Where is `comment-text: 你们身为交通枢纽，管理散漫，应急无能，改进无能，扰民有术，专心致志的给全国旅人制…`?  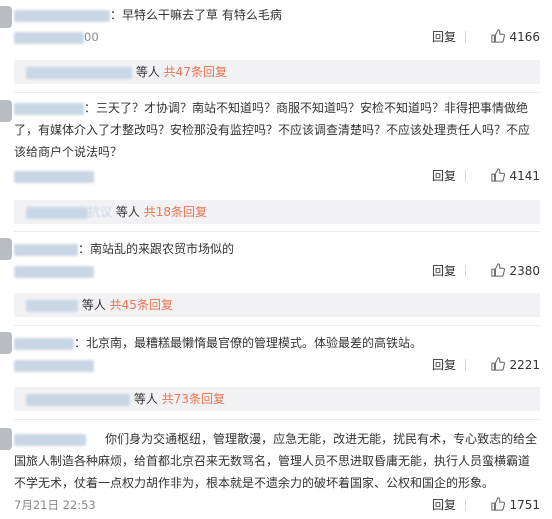 comment-text: 你们身为交通枢纽，管理散漫，应急无能，改进无能，扰民有术，专心致志的给全国旅人制… is located at coordinates (276, 461).